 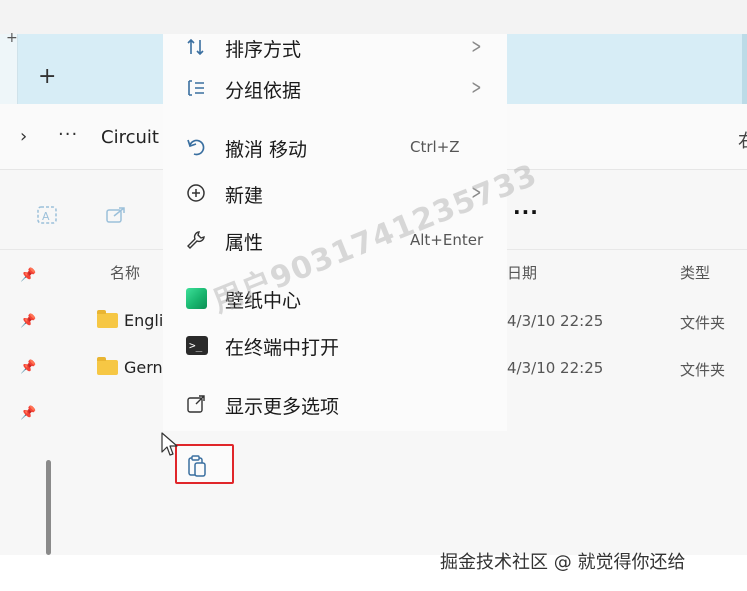 I want to click on share-icon, so click(x=116, y=217).